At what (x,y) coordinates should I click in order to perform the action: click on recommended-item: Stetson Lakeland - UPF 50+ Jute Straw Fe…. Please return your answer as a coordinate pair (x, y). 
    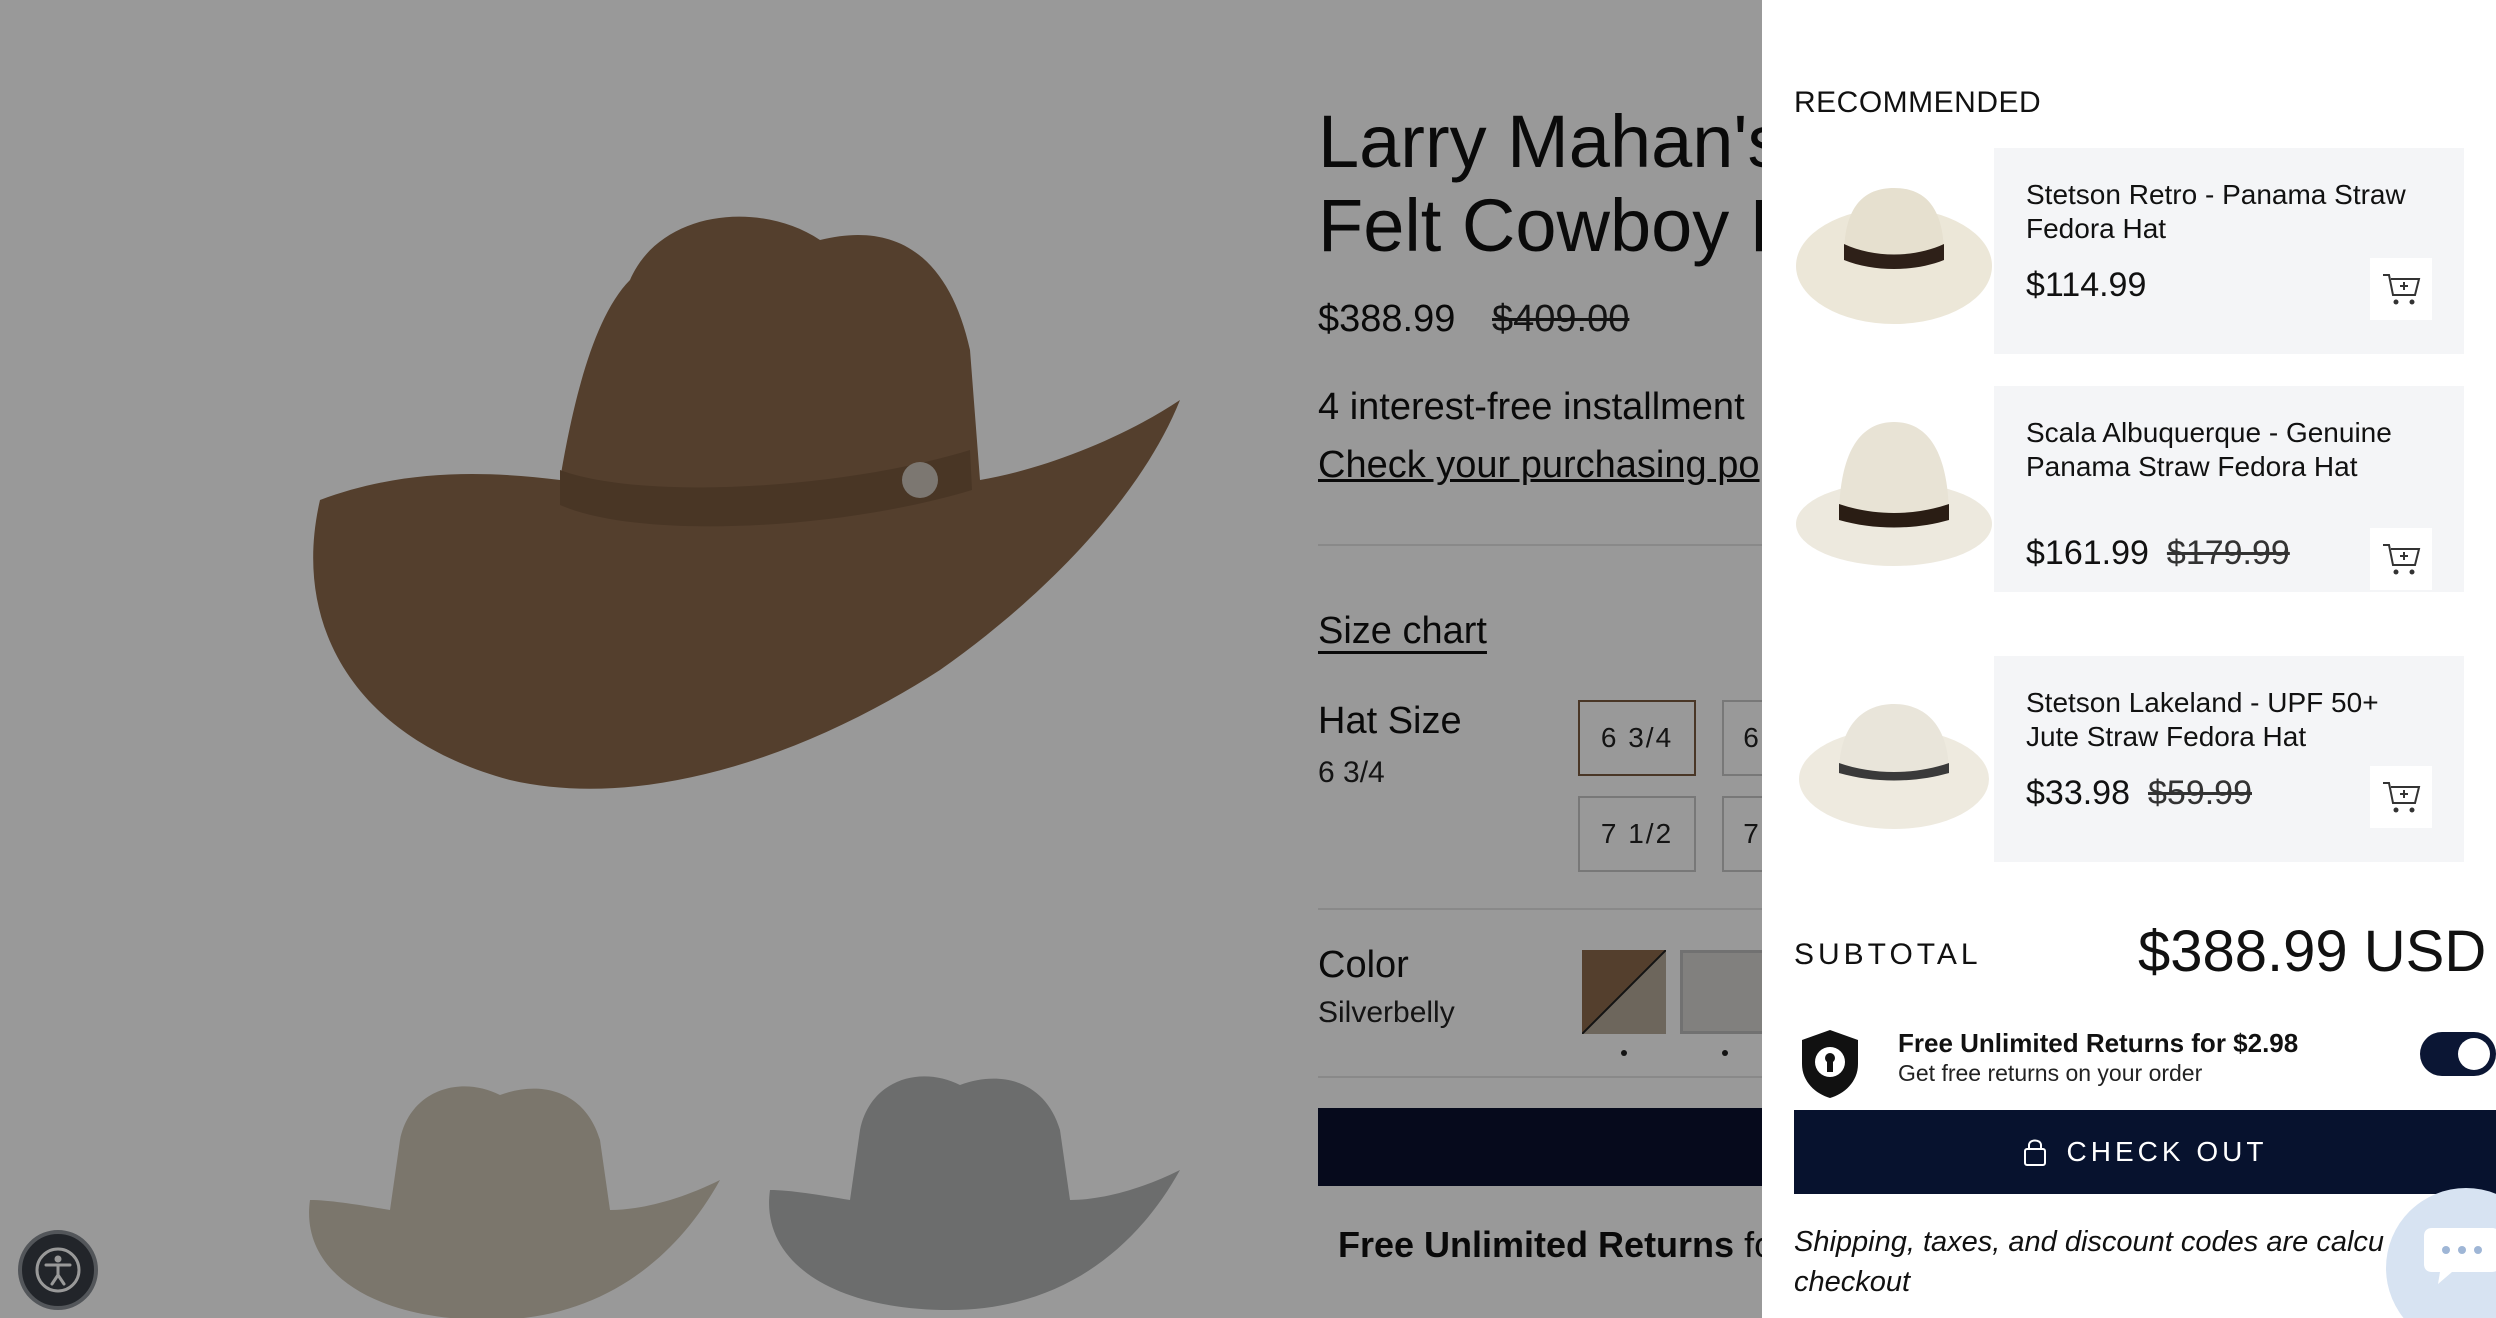
    Looking at the image, I should click on (2129, 759).